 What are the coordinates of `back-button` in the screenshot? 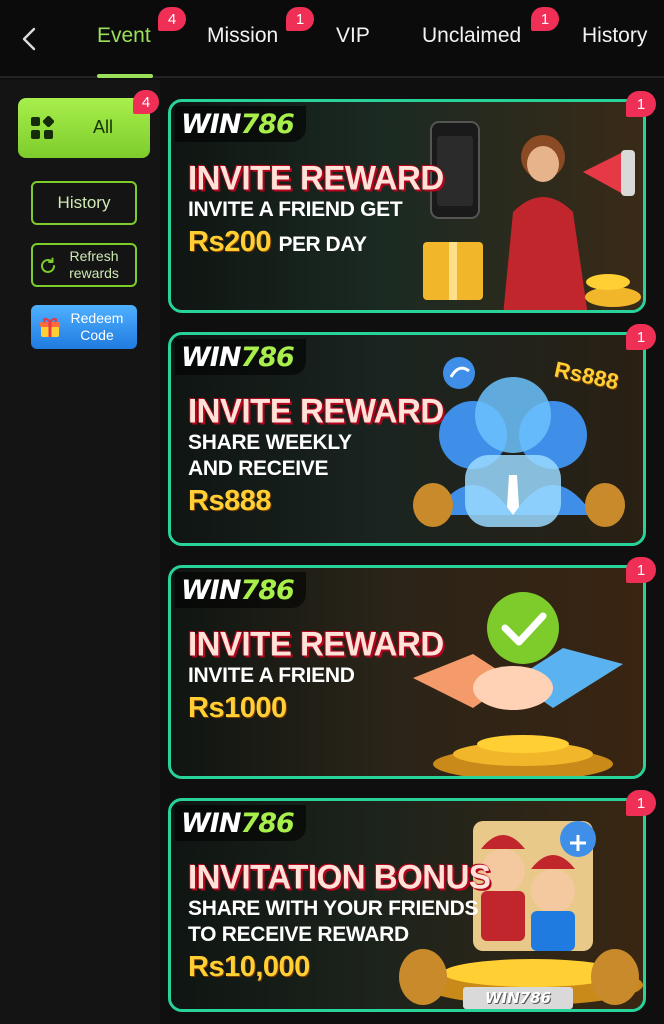 It's located at (29, 39).